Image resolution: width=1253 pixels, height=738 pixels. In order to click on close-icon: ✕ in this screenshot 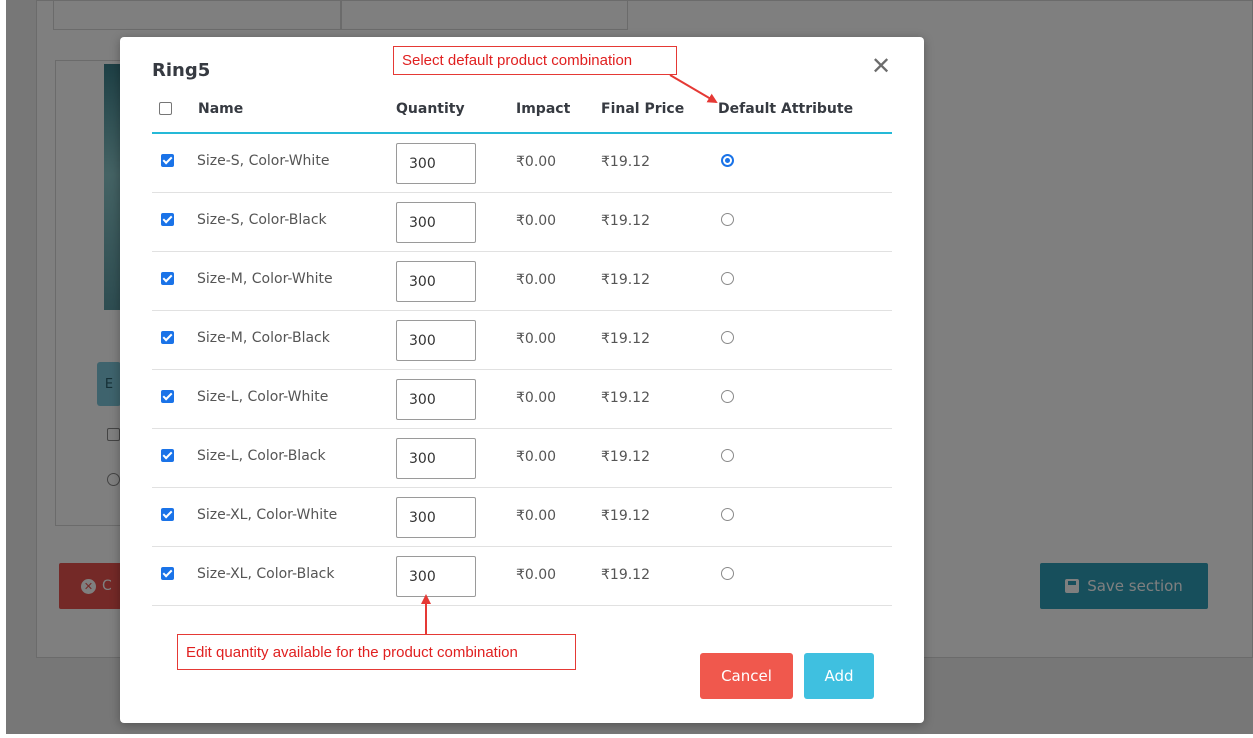, I will do `click(881, 66)`.